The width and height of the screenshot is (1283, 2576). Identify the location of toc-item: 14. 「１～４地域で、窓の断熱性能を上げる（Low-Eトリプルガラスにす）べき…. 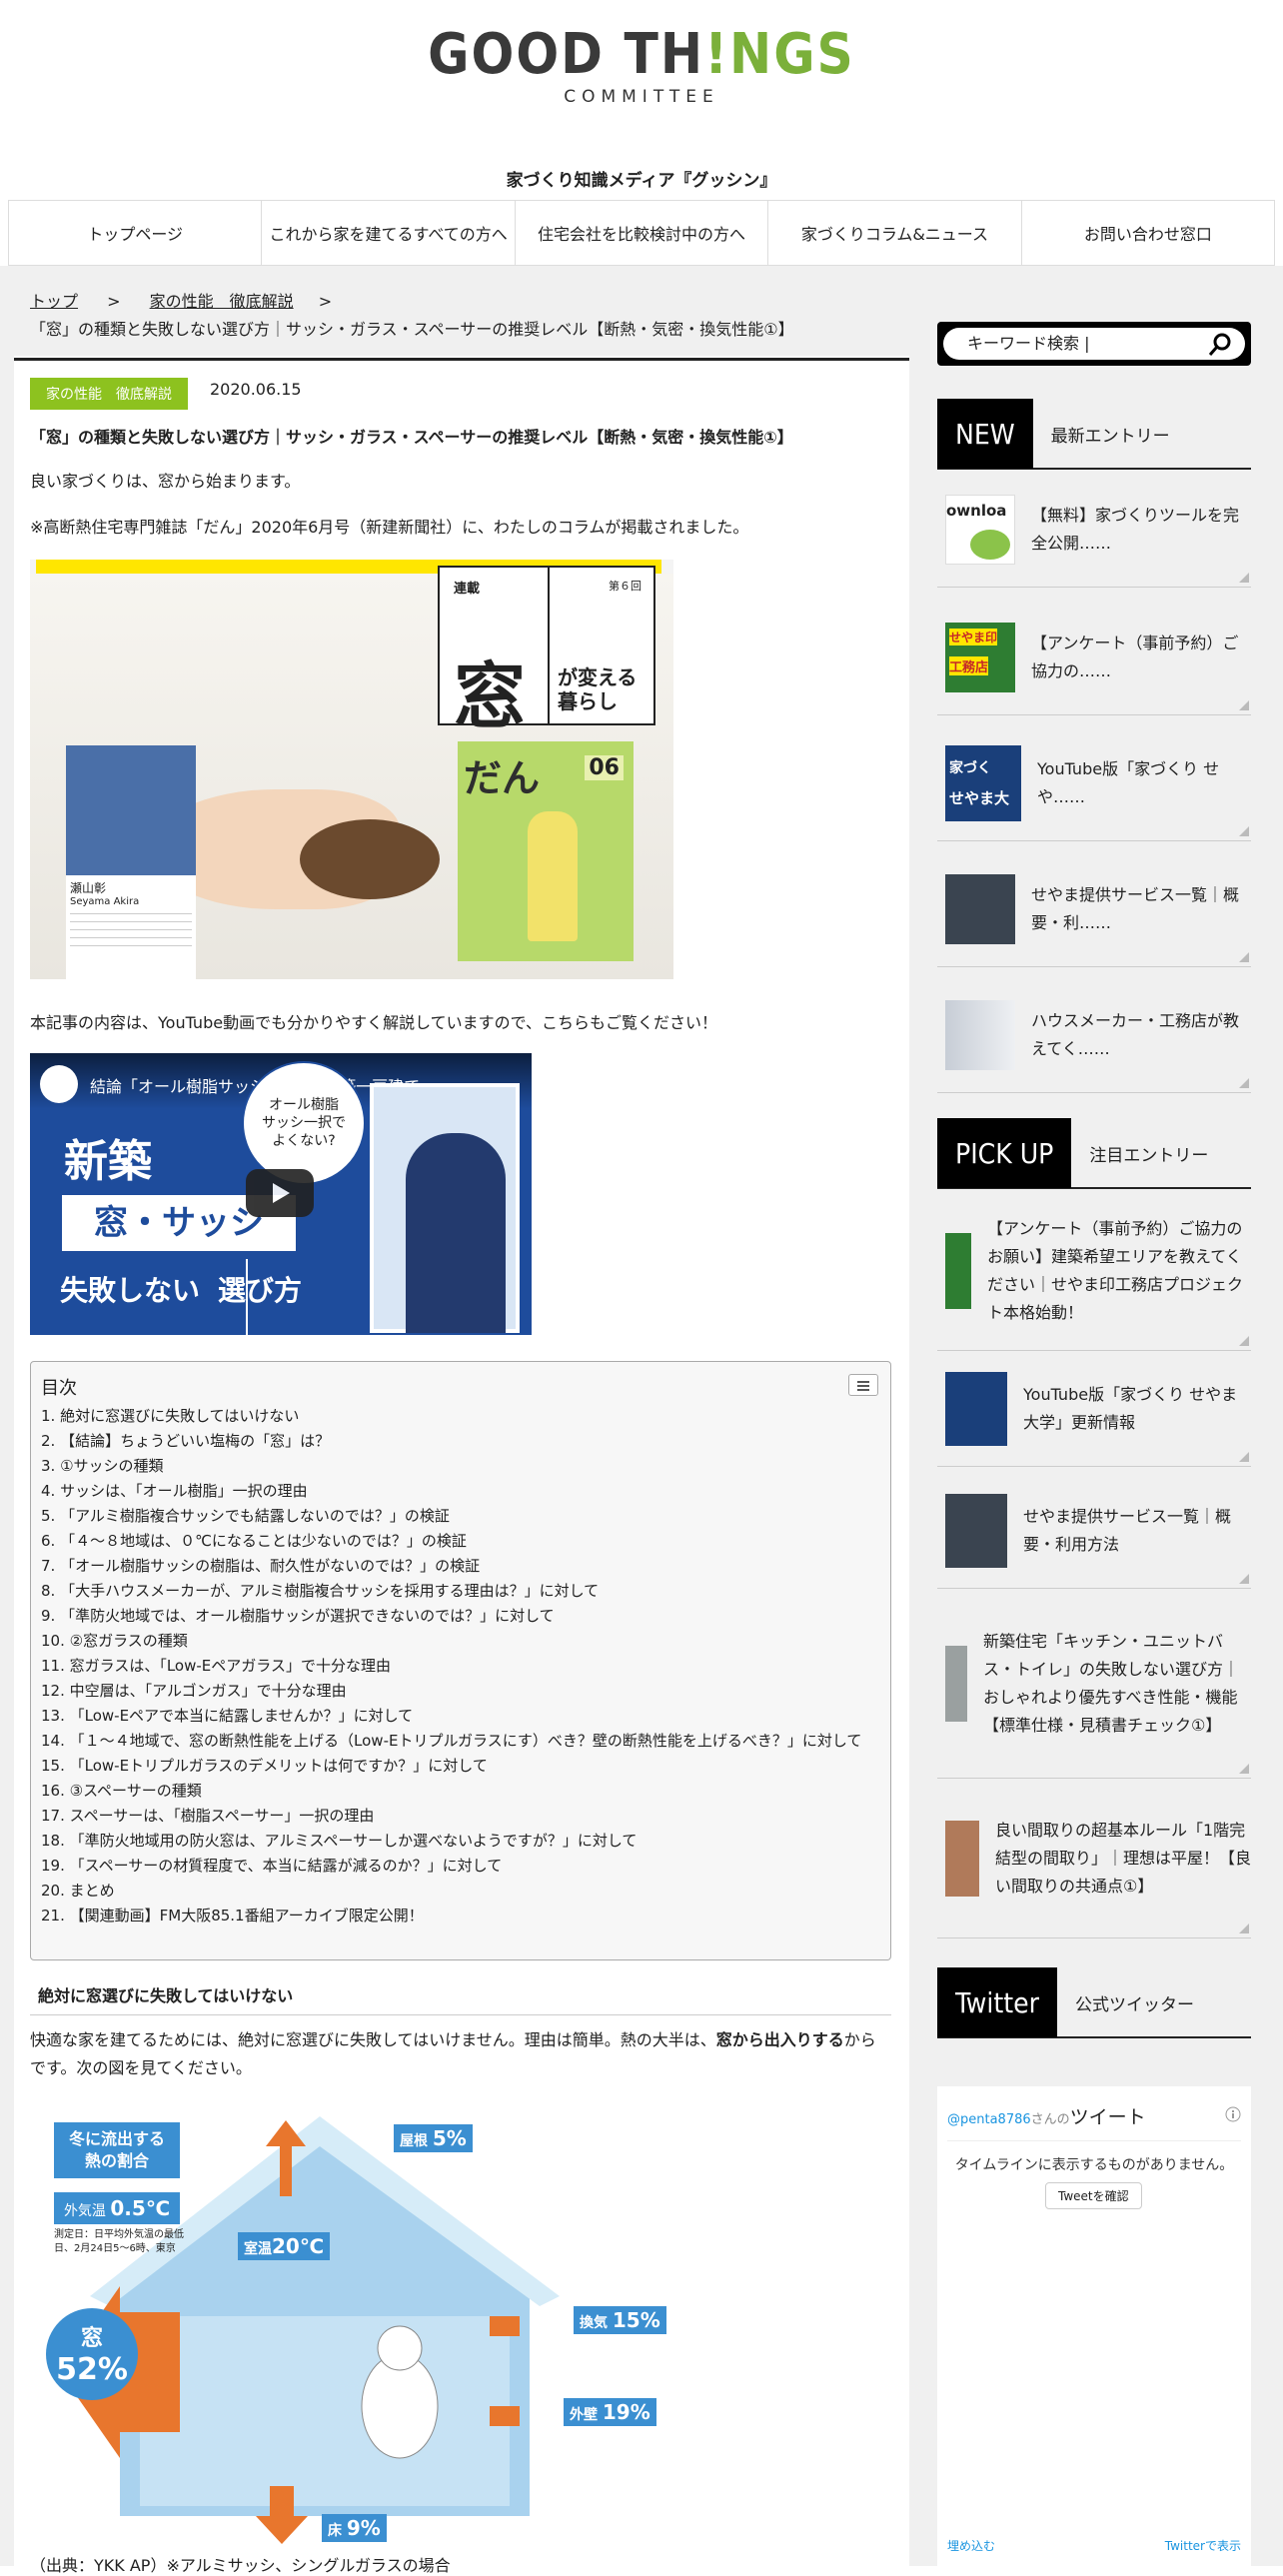
(460, 1741).